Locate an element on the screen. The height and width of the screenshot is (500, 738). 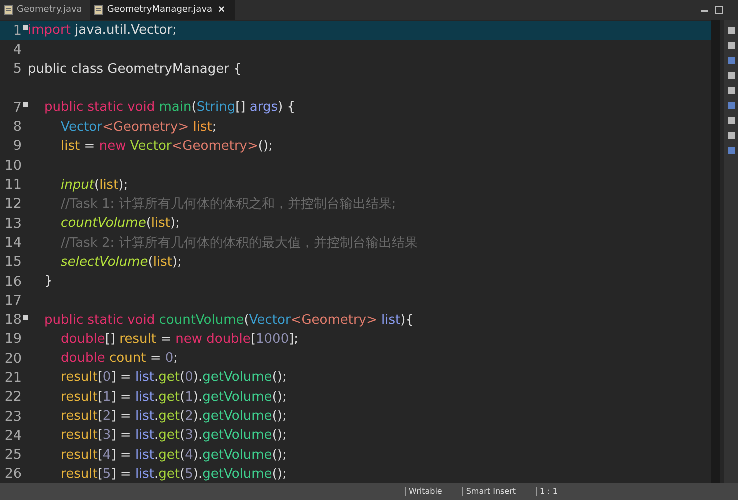
code-line: public static void main(String[] args) { is located at coordinates (170, 108).